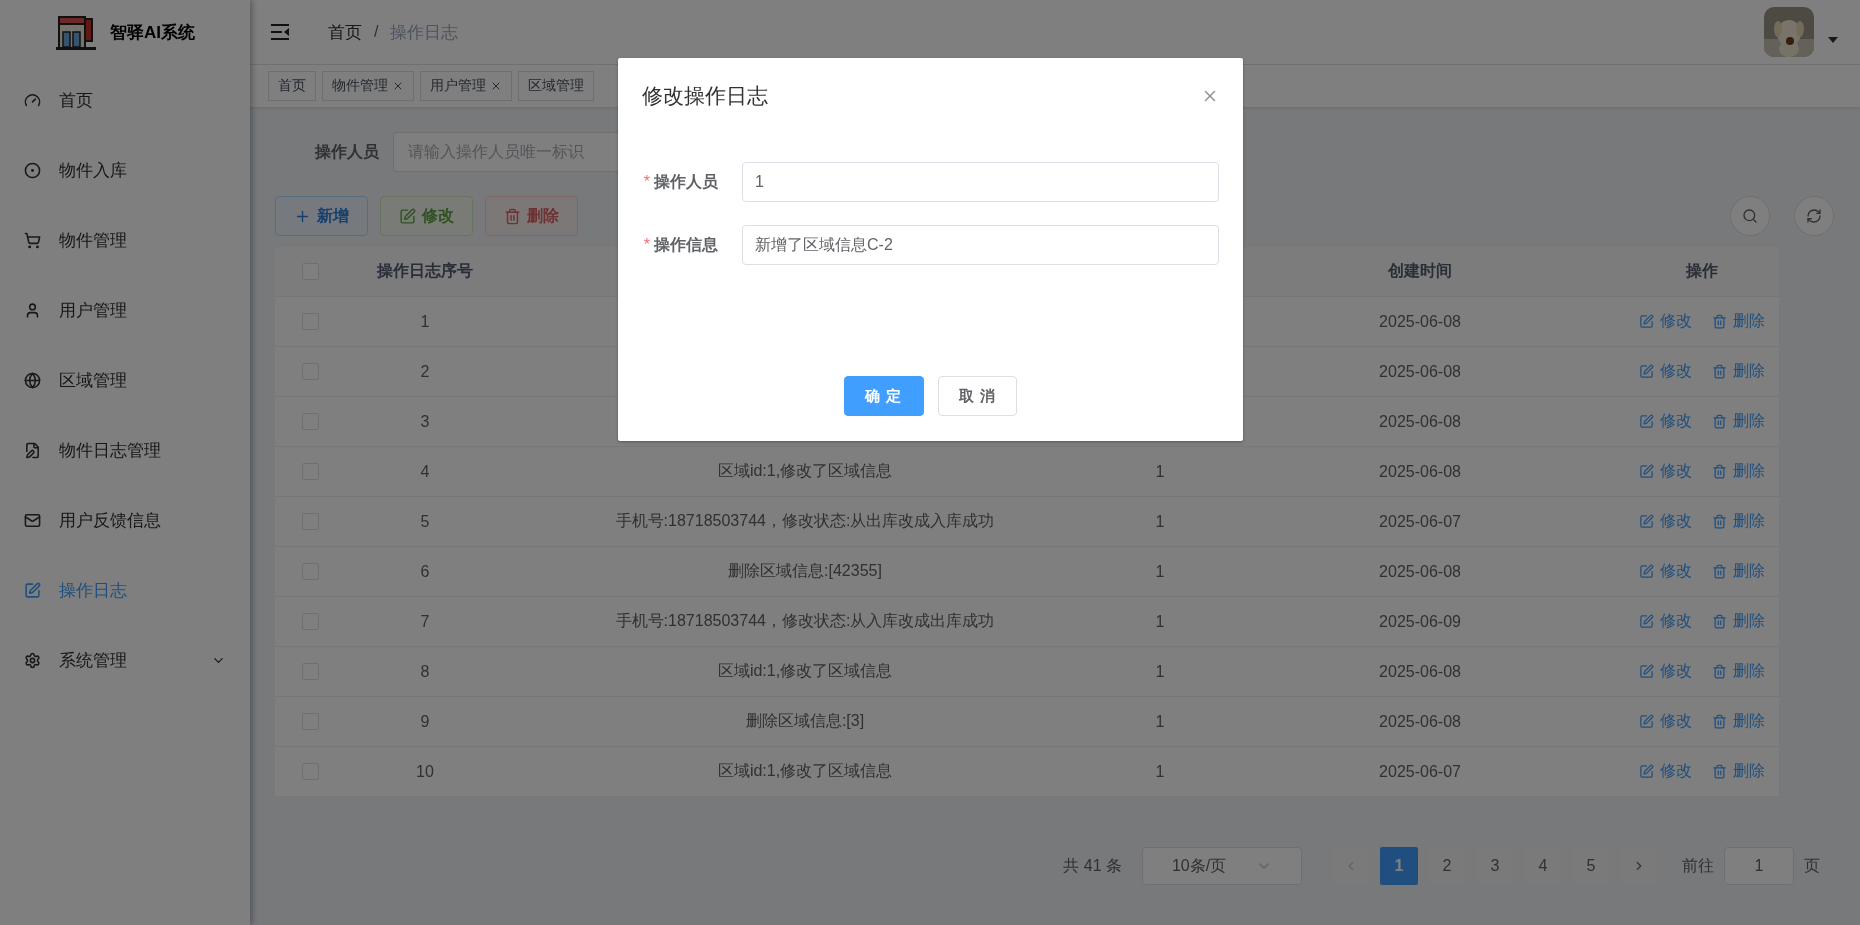 This screenshot has height=925, width=1860. Describe the element at coordinates (466, 86) in the screenshot. I see `page-tag: 用户管理` at that location.